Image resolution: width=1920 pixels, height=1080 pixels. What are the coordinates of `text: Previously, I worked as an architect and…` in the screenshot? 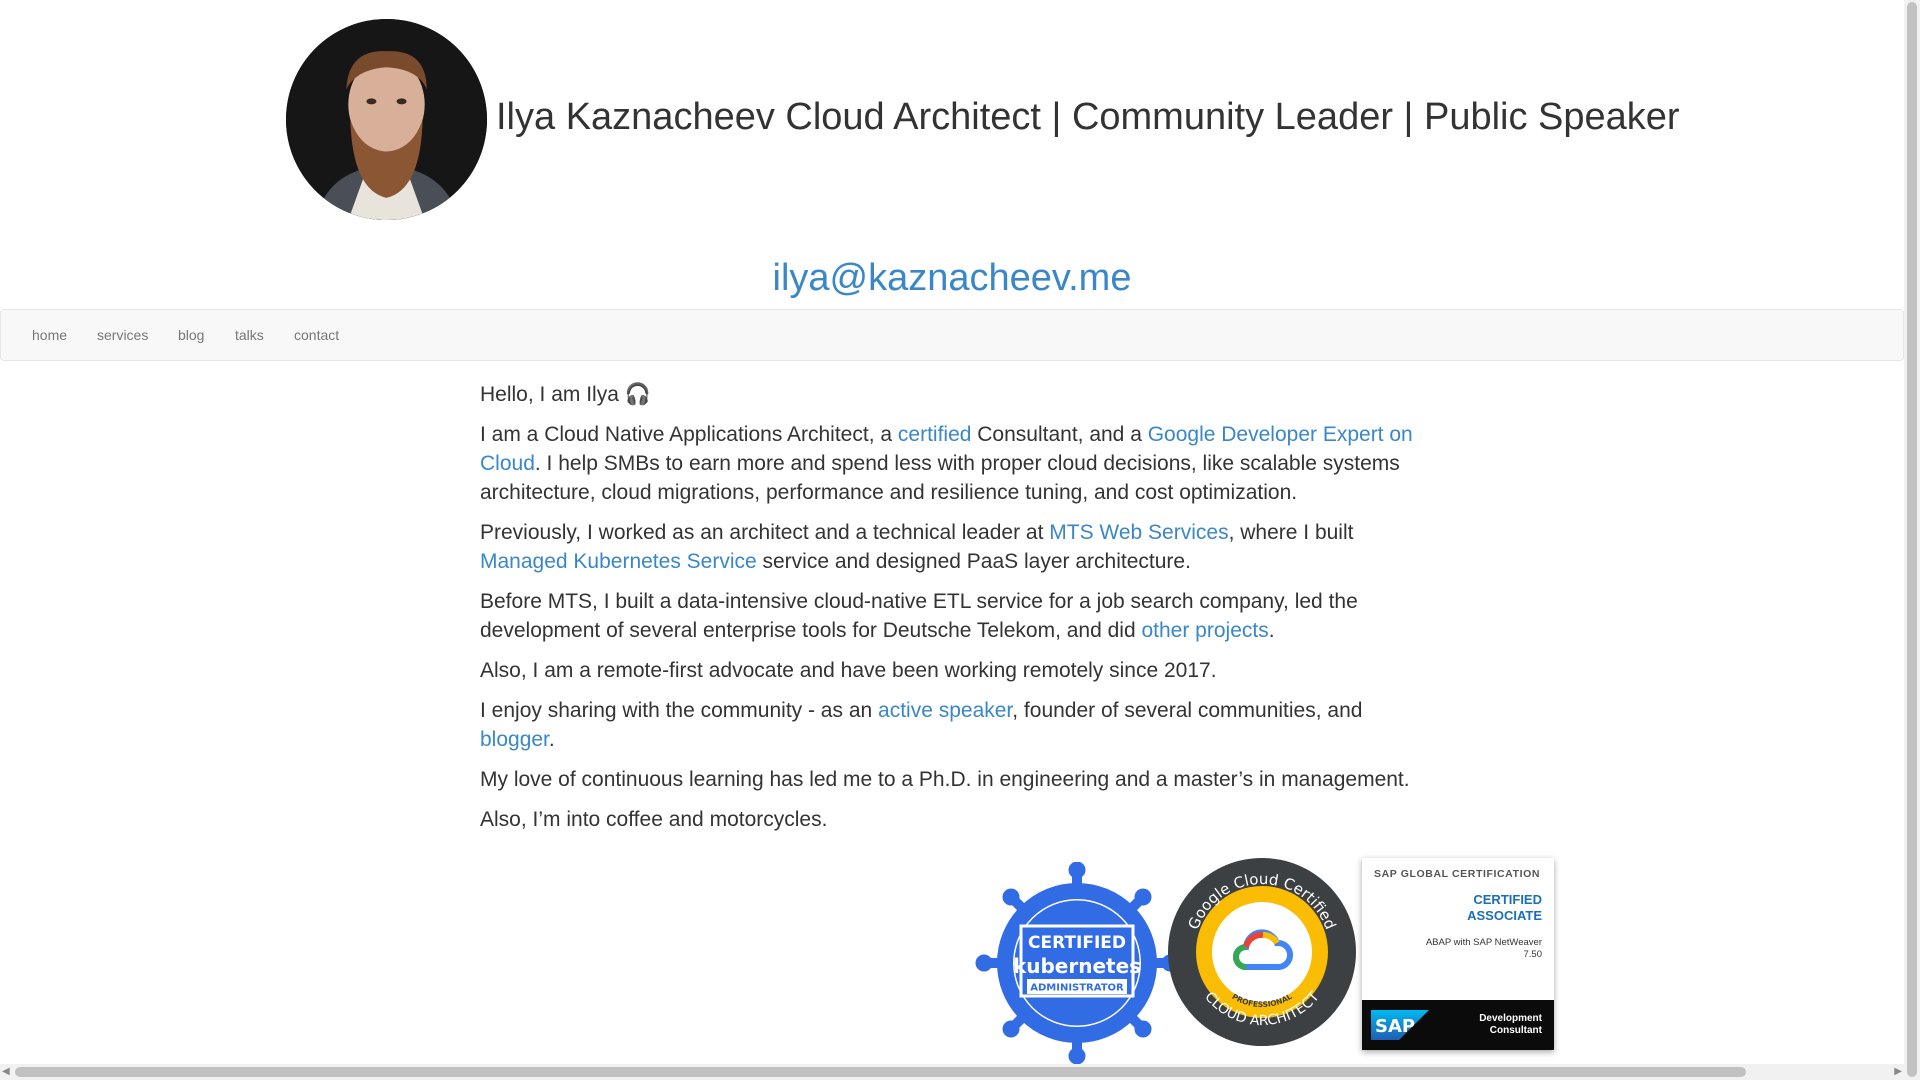 It's located at (765, 532).